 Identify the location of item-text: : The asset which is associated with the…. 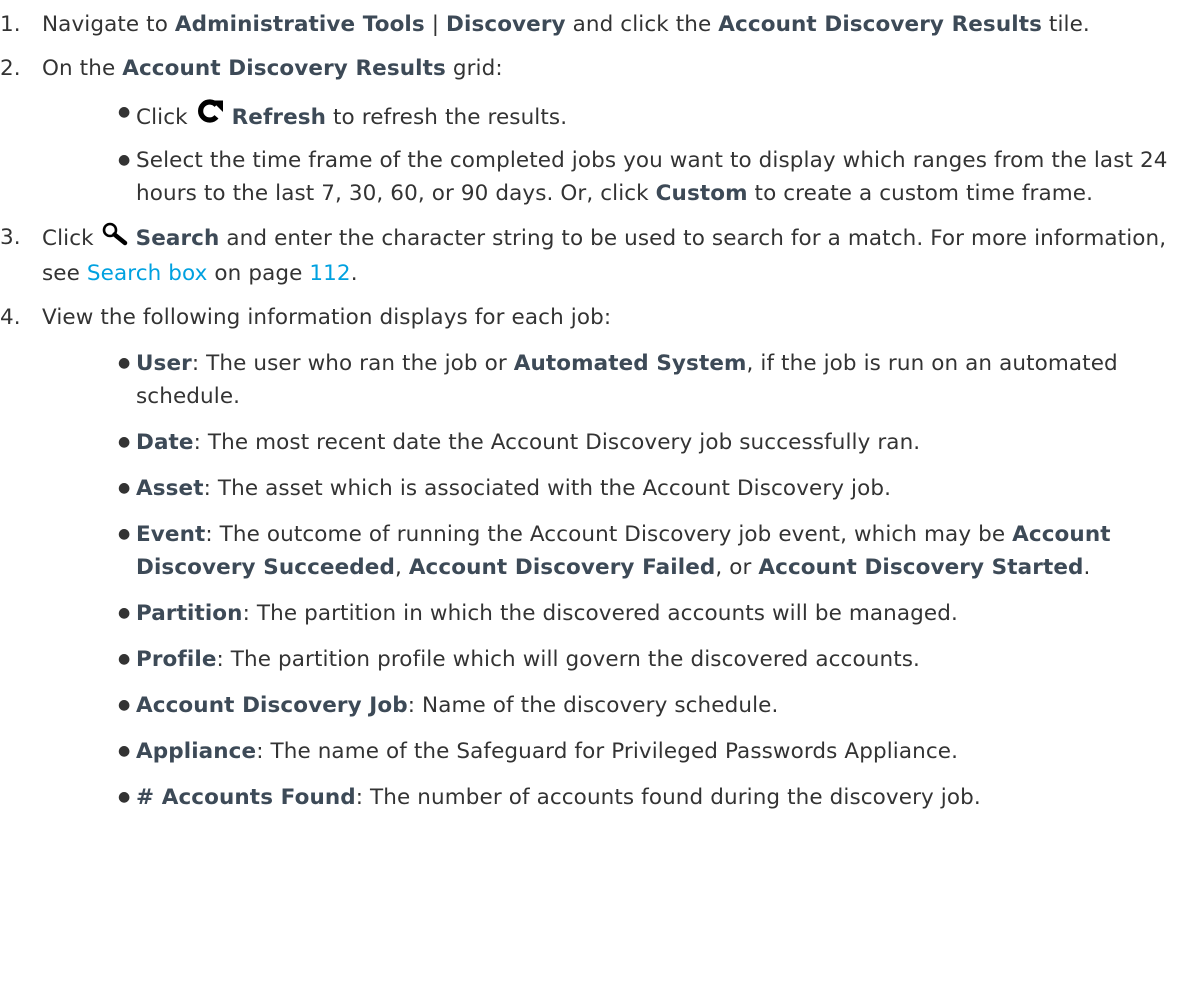
(547, 488).